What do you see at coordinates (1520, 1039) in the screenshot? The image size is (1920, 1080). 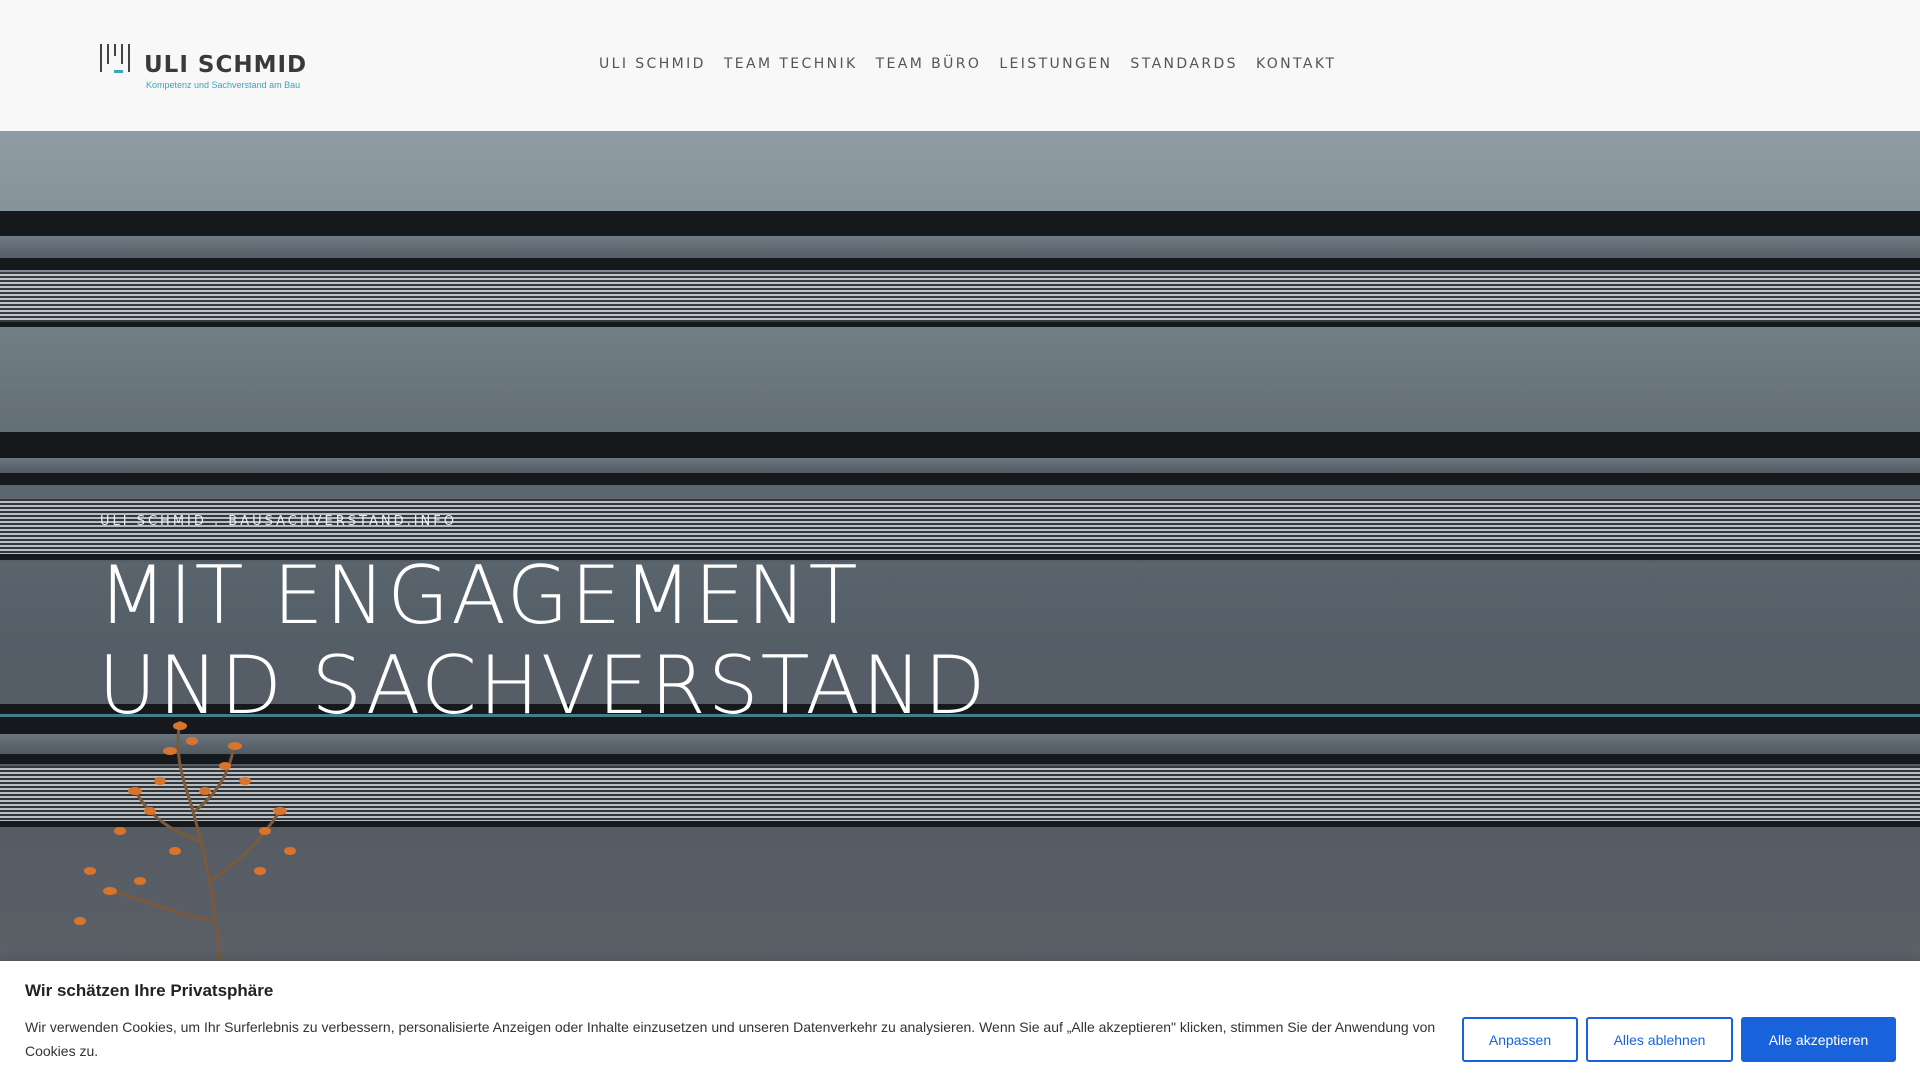 I see `cookie-customize-button: Anpassen` at bounding box center [1520, 1039].